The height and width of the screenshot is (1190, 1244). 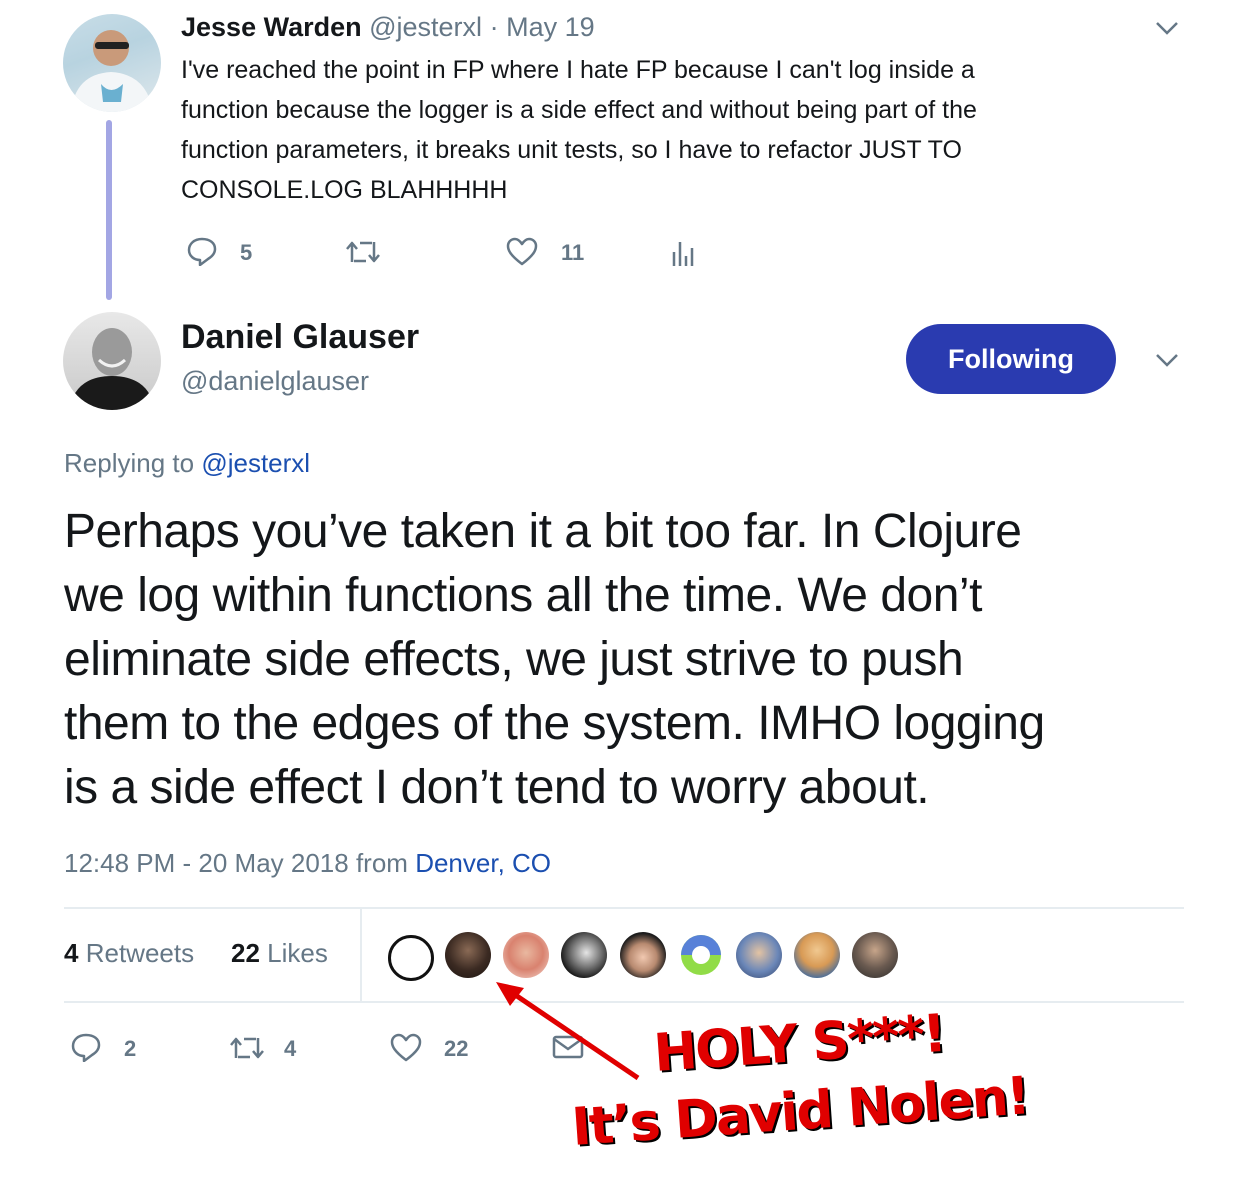 What do you see at coordinates (568, 1033) in the screenshot?
I see `annotation-arrow` at bounding box center [568, 1033].